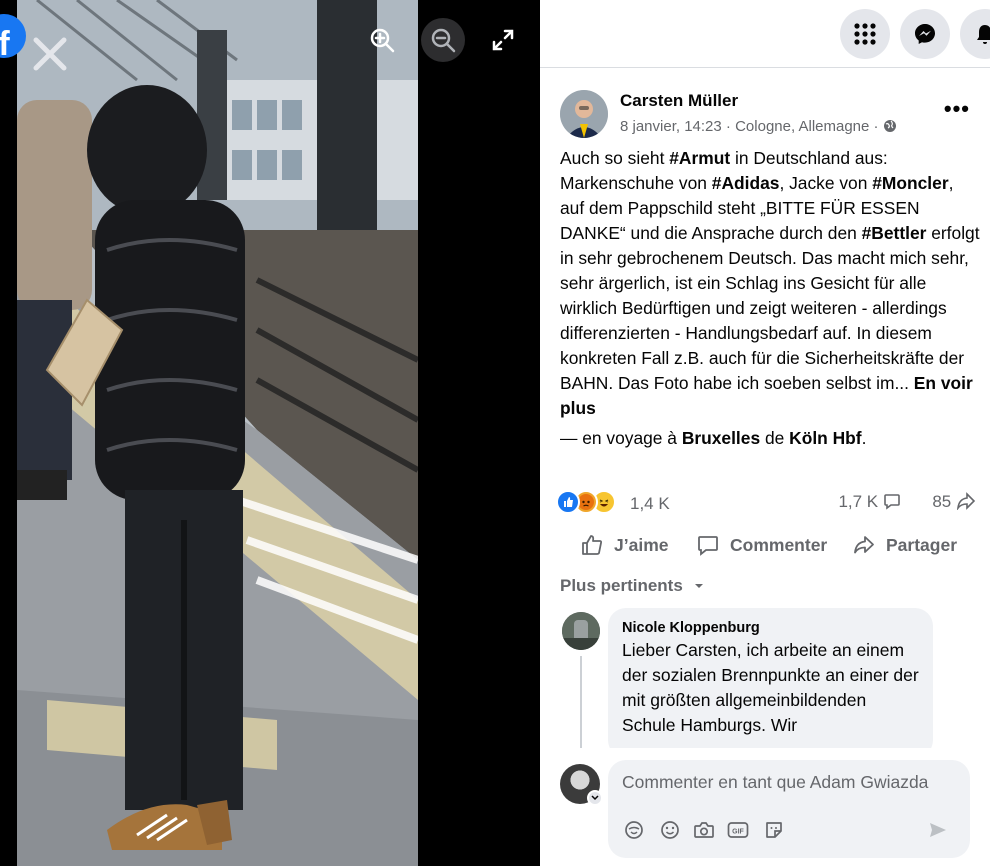 This screenshot has width=990, height=866. Describe the element at coordinates (802, 126) in the screenshot. I see `post-location: Cologne, Allemagne` at that location.